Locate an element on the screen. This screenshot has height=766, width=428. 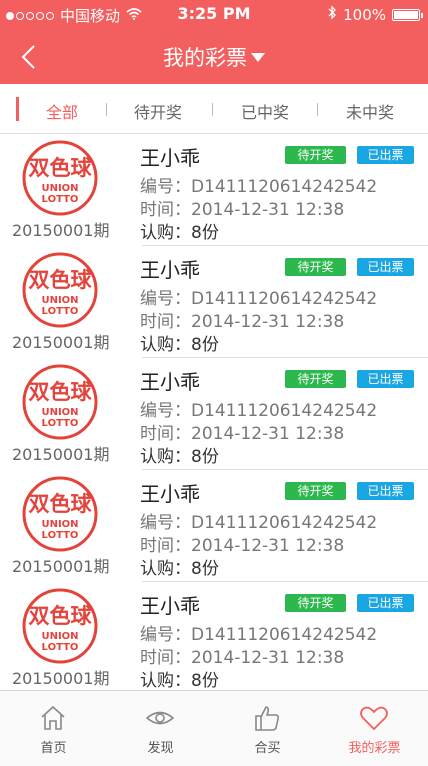
tabbar-home-label: 首页 is located at coordinates (53, 748).